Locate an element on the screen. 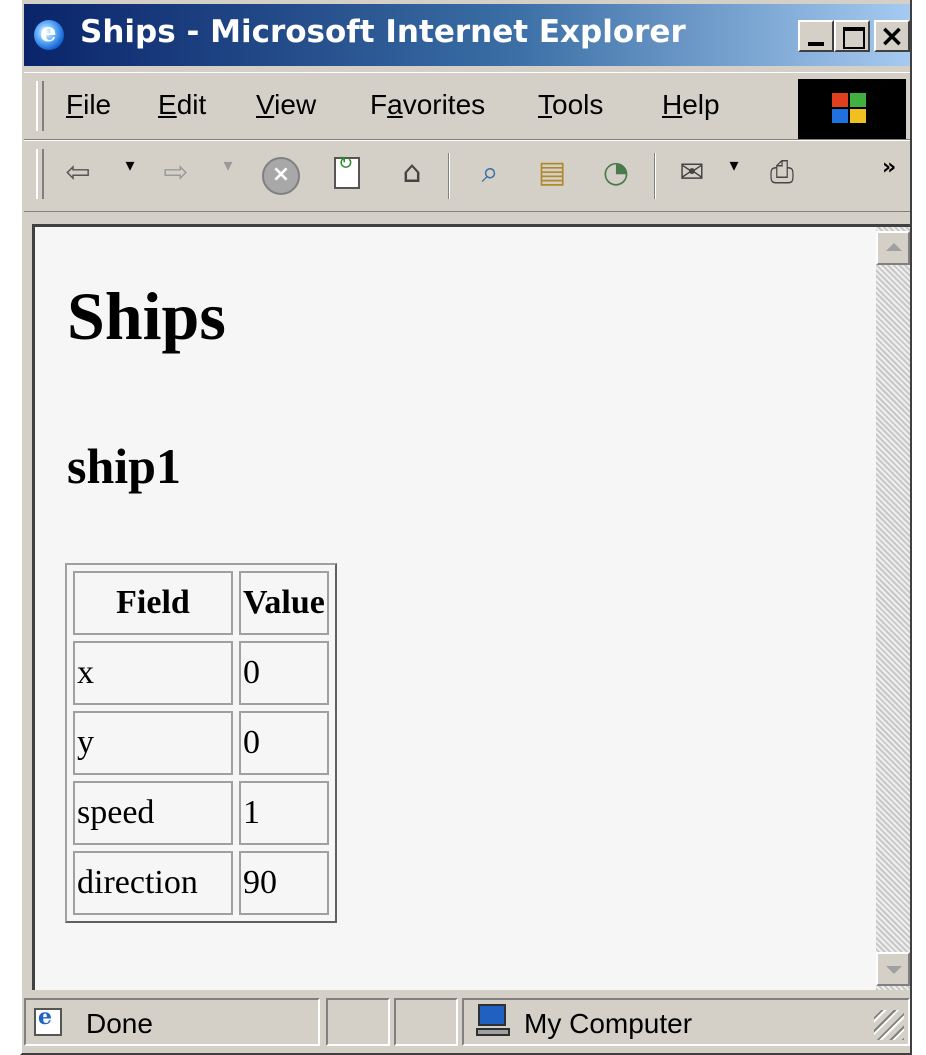 This screenshot has width=926, height=1055. table-row: speed 1 is located at coordinates (201, 813).